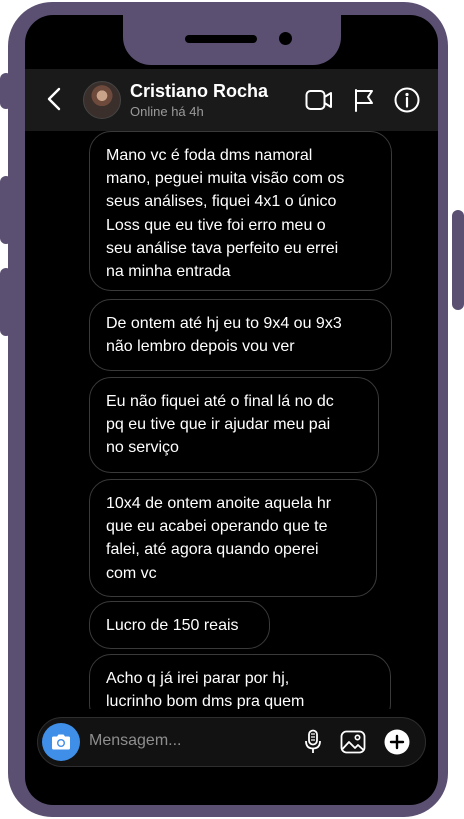 Image resolution: width=464 pixels, height=819 pixels. What do you see at coordinates (6, 210) in the screenshot?
I see `phone-volume-up-button` at bounding box center [6, 210].